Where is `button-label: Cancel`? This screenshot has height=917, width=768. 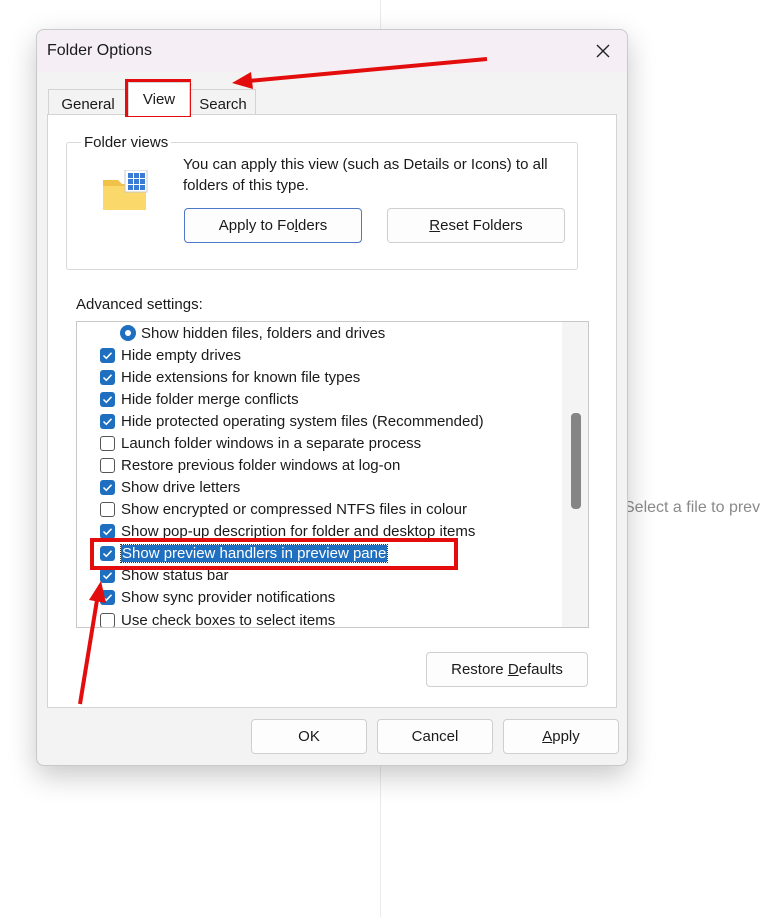
button-label: Cancel is located at coordinates (435, 736).